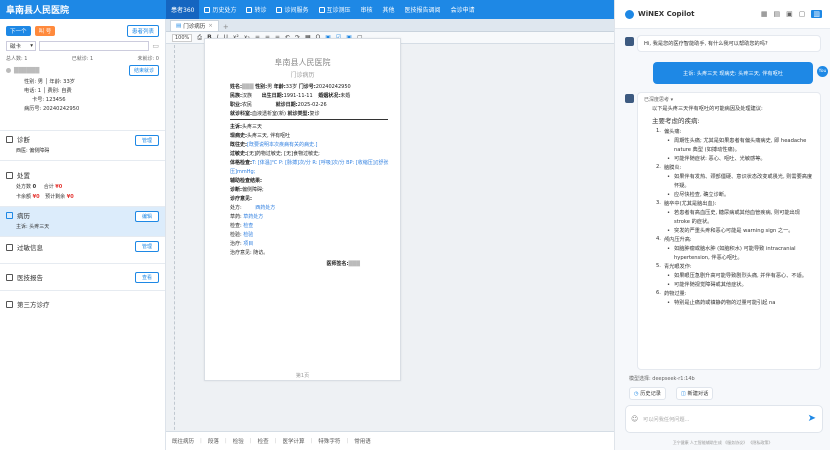 The image size is (830, 450). I want to click on report-icon, so click(9, 277).